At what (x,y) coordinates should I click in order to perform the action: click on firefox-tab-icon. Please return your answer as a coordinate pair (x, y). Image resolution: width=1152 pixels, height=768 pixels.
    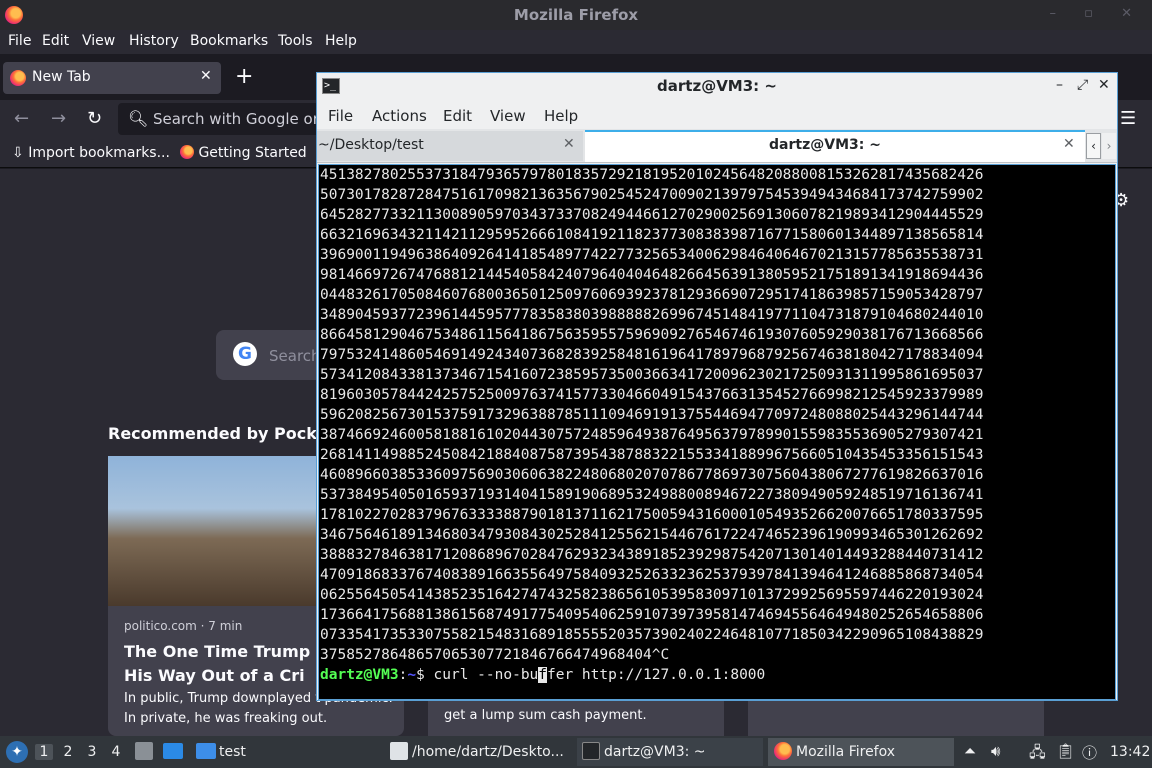
    Looking at the image, I should click on (18, 78).